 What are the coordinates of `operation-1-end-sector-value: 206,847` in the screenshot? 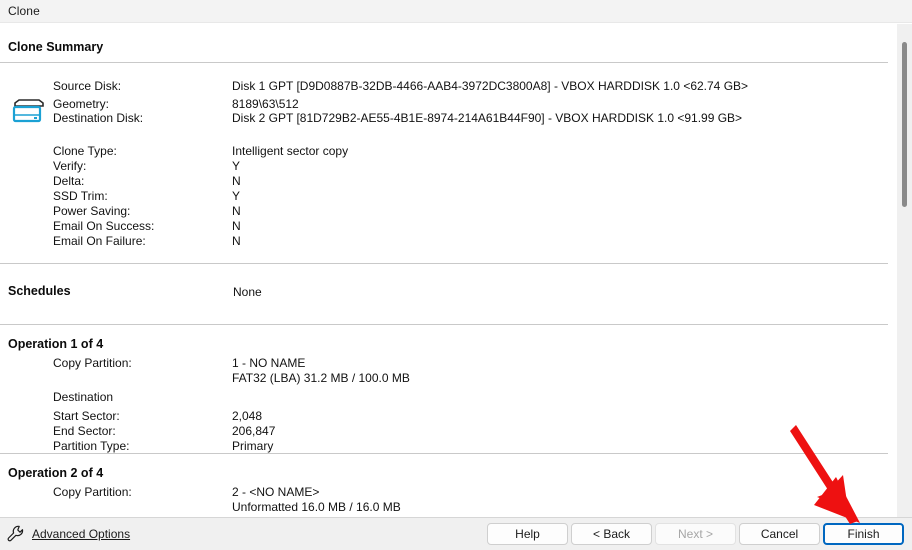 It's located at (254, 431).